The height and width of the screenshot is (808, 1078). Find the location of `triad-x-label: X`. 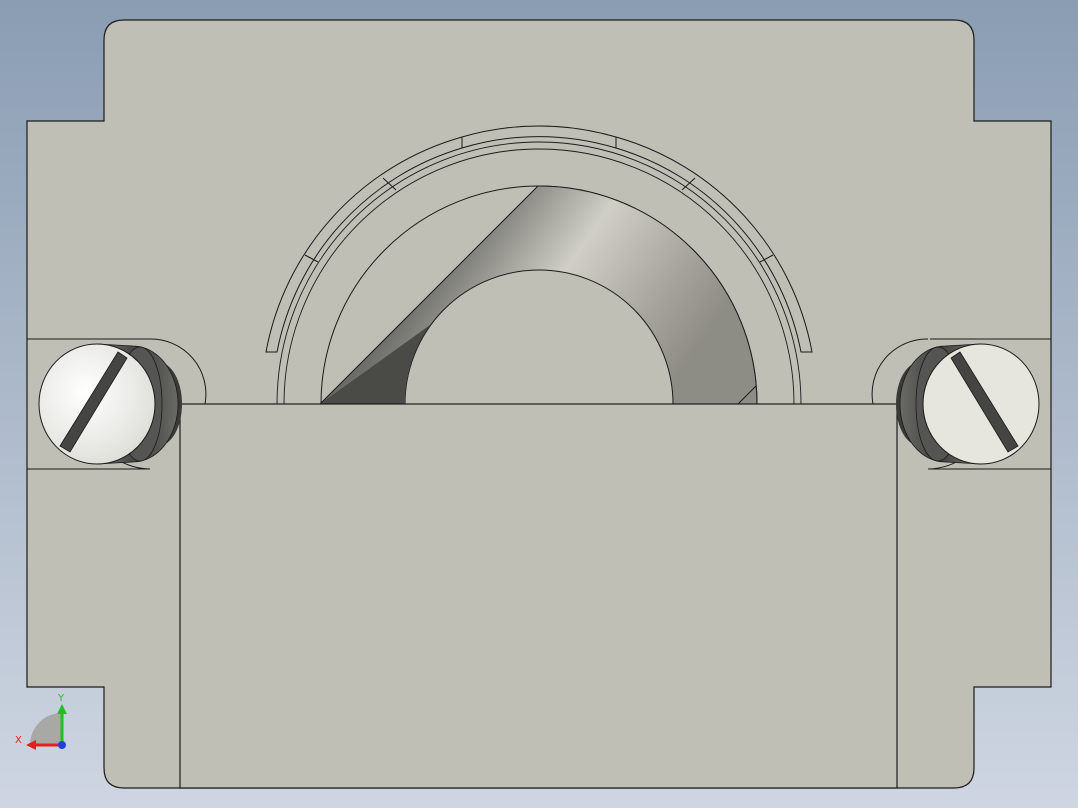

triad-x-label: X is located at coordinates (18, 740).